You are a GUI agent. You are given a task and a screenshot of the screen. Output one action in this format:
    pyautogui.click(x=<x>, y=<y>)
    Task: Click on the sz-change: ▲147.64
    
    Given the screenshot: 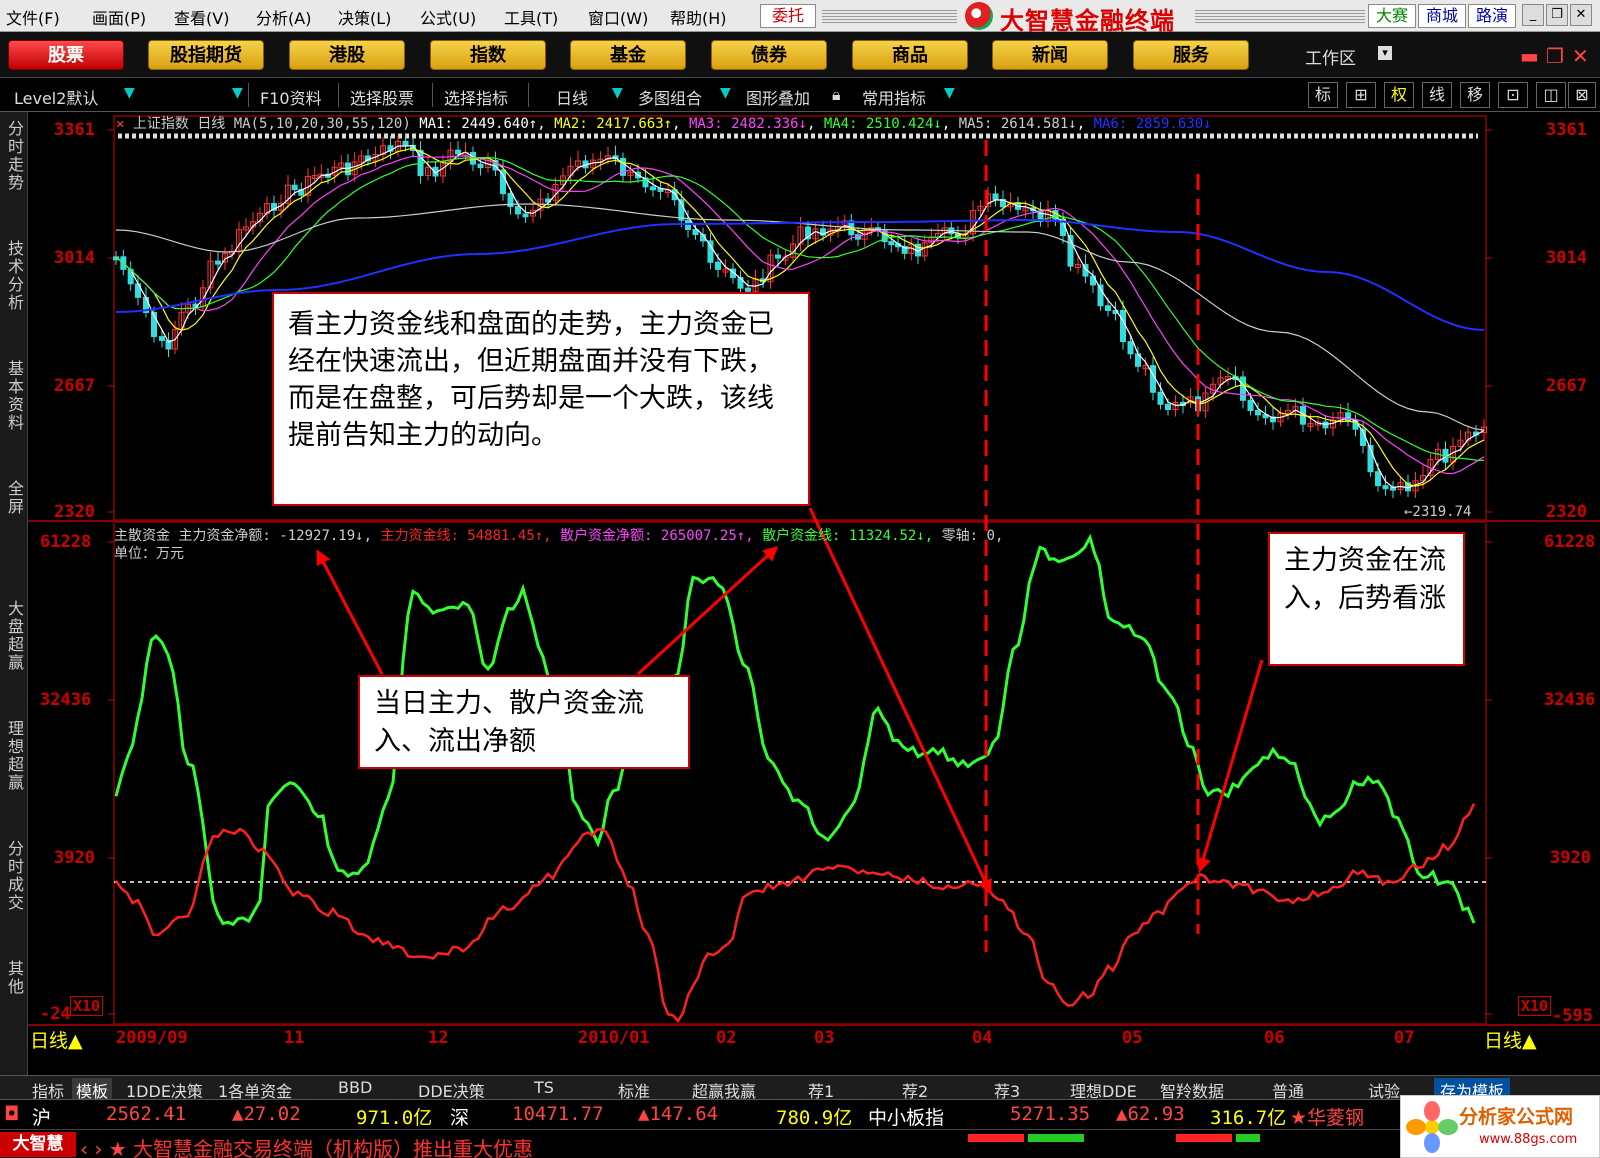 What is the action you would take?
    pyautogui.click(x=678, y=1114)
    